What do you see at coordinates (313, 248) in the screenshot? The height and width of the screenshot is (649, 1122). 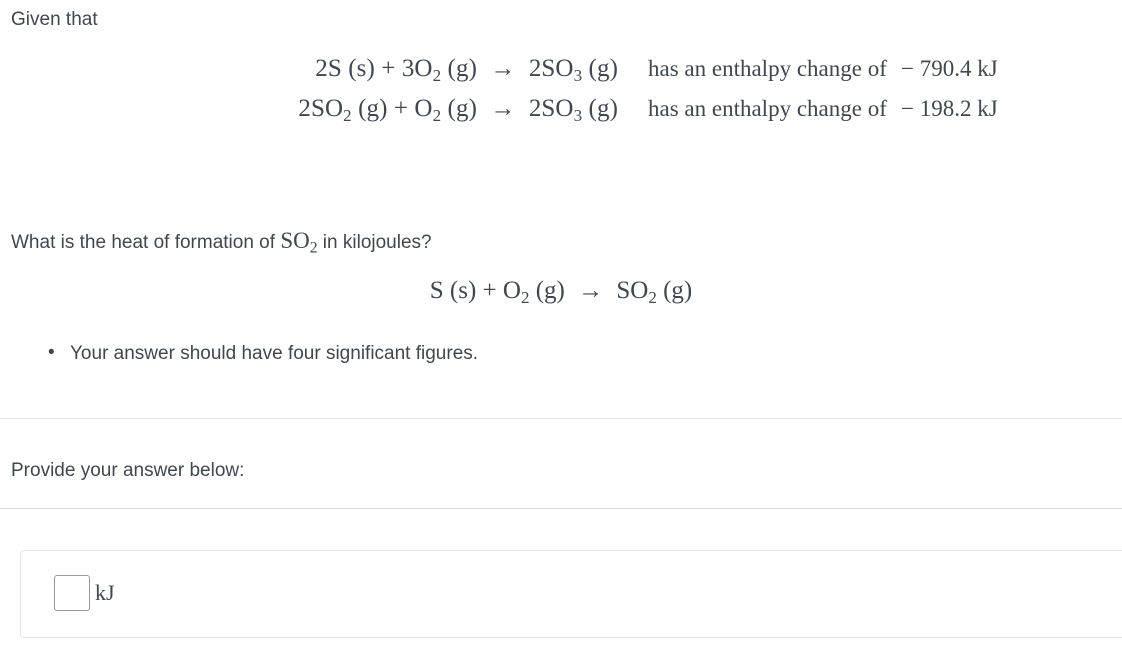 I see `question-formula-subscript: 2` at bounding box center [313, 248].